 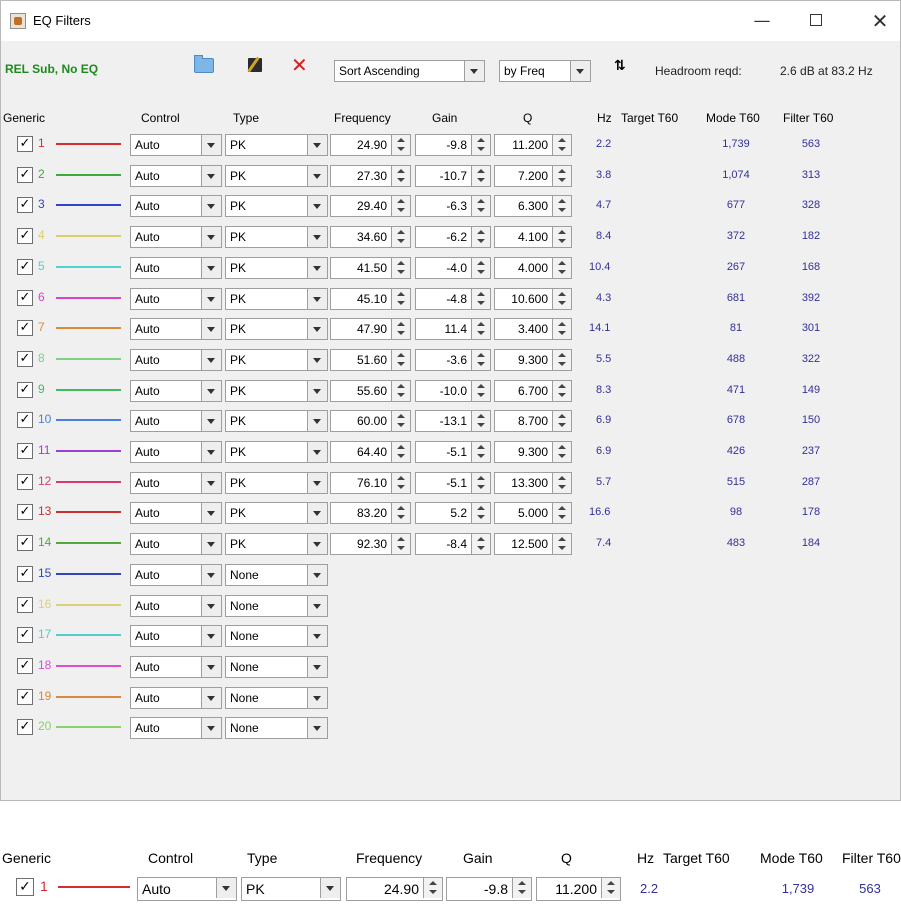 What do you see at coordinates (370, 267) in the screenshot?
I see `frequency-spinner: 41.50` at bounding box center [370, 267].